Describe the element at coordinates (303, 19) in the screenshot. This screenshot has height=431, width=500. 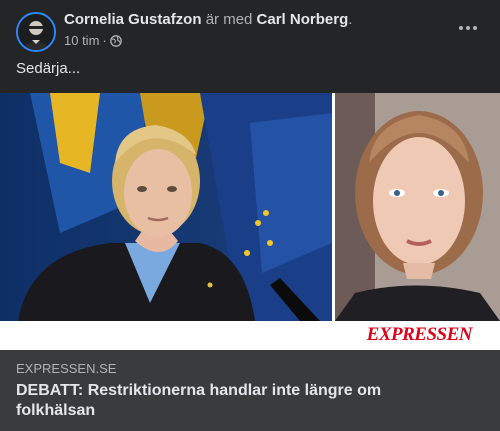
I see `tagged-name: Carl Norberg` at that location.